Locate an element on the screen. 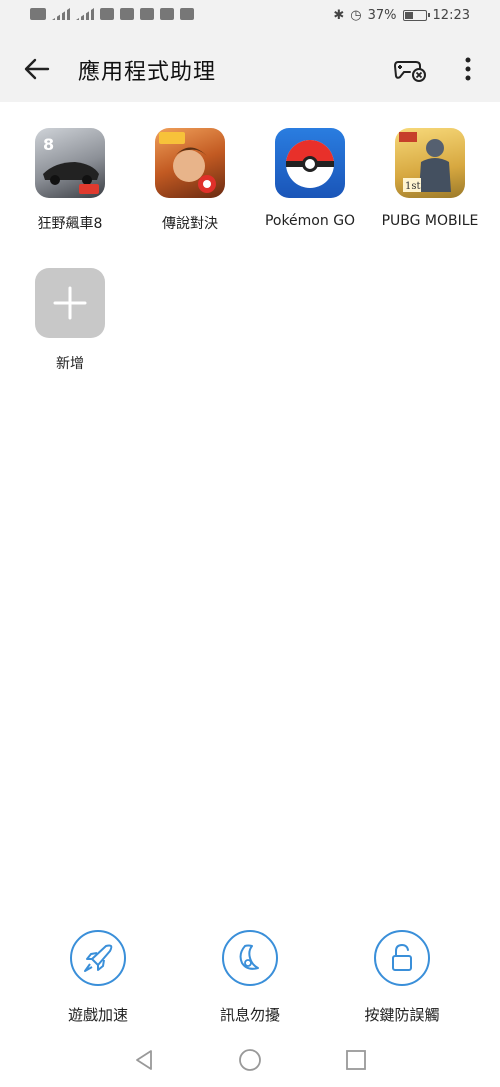  more-button is located at coordinates (468, 69).